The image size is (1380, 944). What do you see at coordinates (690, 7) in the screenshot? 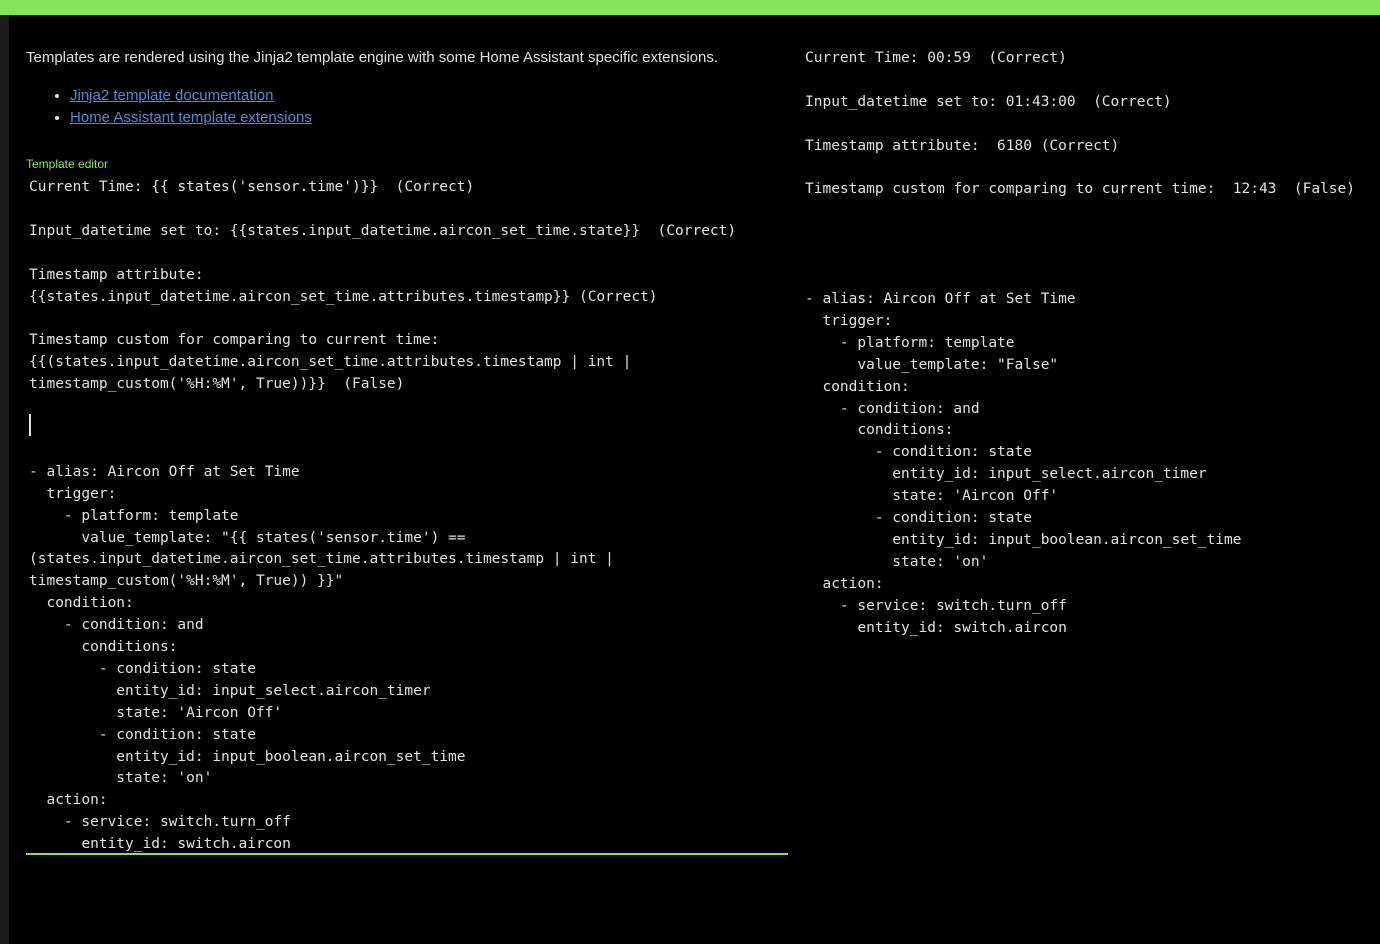
I see `app-header-bar` at bounding box center [690, 7].